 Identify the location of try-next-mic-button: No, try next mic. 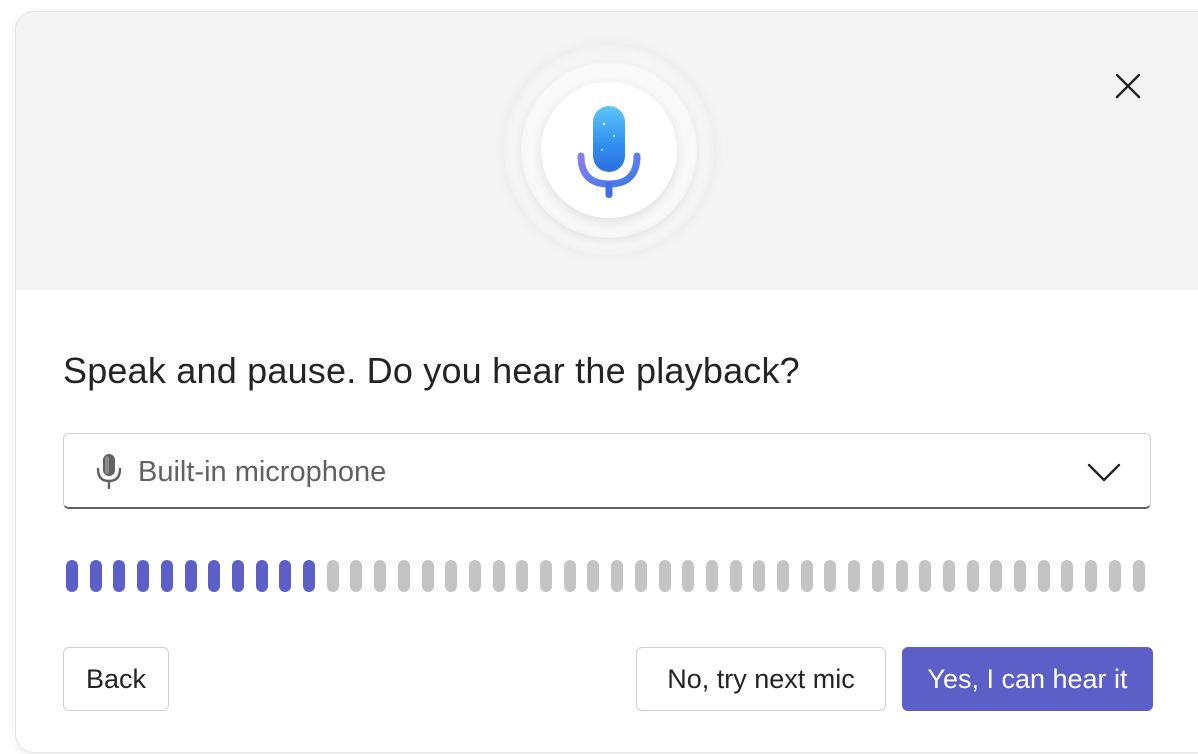
(761, 679).